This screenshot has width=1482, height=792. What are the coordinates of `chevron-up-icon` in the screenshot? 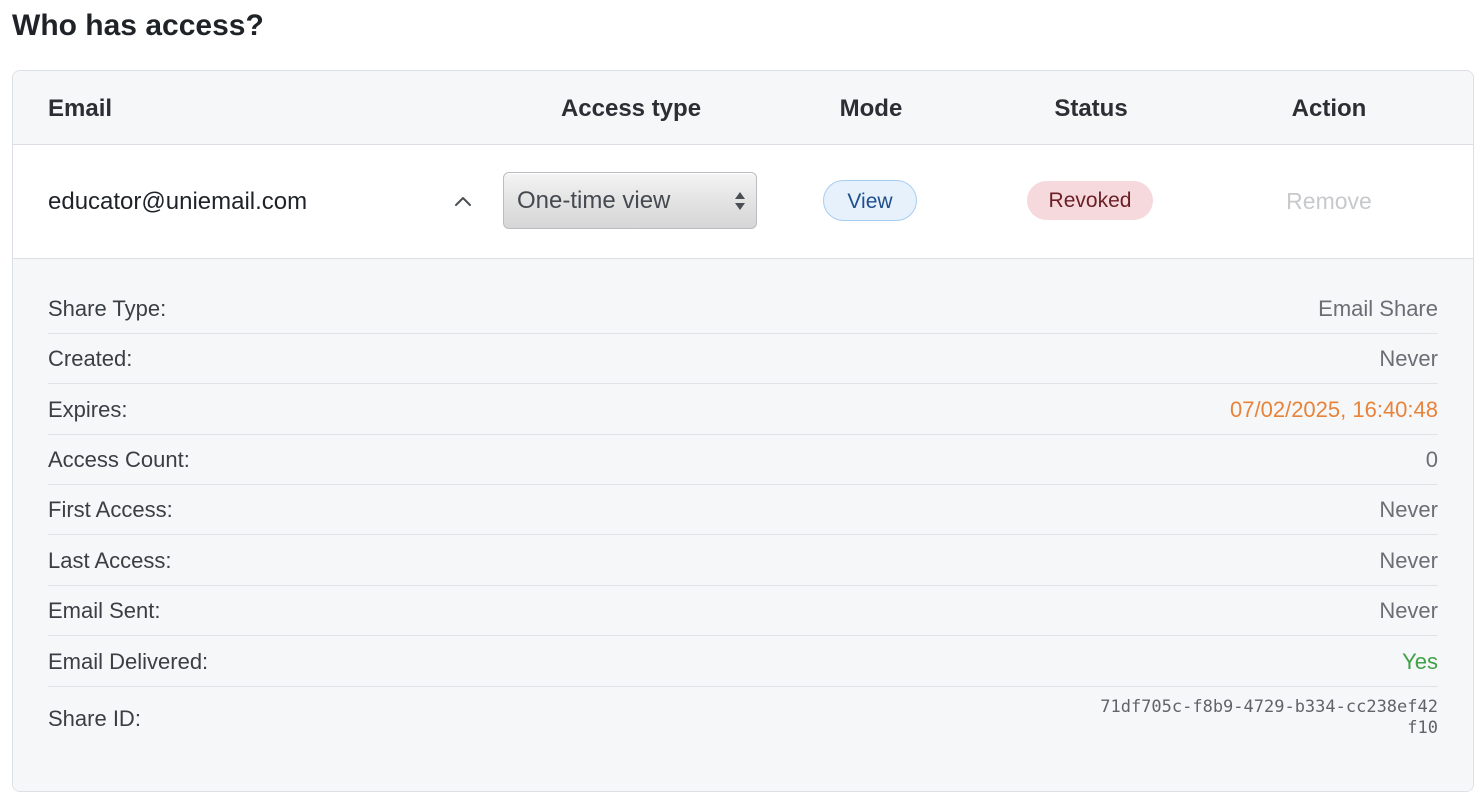 It's located at (463, 201).